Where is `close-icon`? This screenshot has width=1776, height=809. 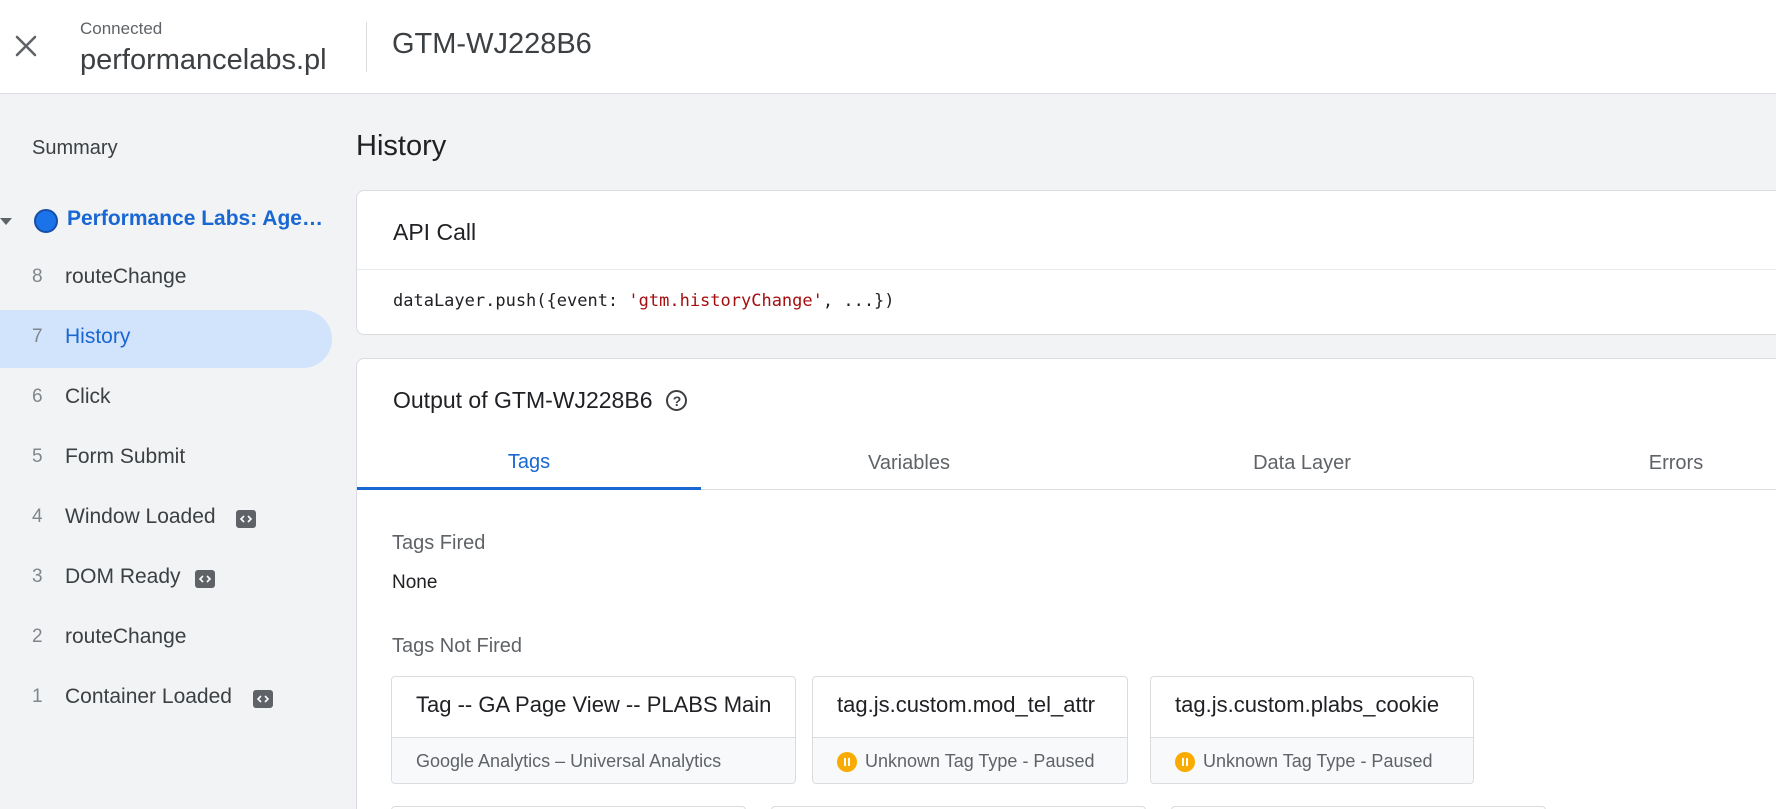 close-icon is located at coordinates (26, 46).